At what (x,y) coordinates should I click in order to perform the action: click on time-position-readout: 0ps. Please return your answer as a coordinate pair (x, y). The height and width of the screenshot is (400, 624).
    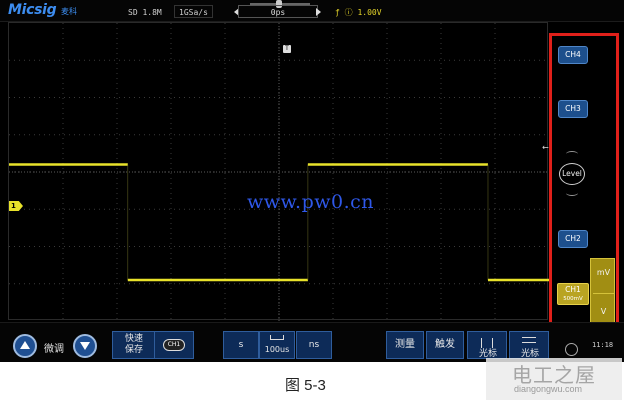
    Looking at the image, I should click on (278, 11).